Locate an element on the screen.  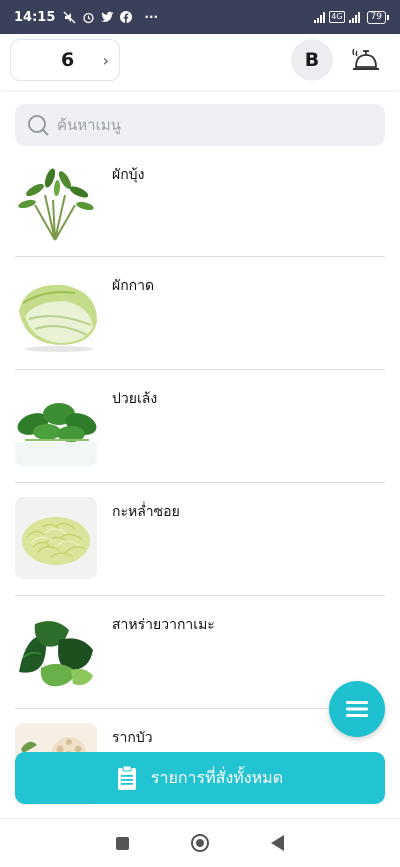
status-time: 14:15 is located at coordinates (35, 17).